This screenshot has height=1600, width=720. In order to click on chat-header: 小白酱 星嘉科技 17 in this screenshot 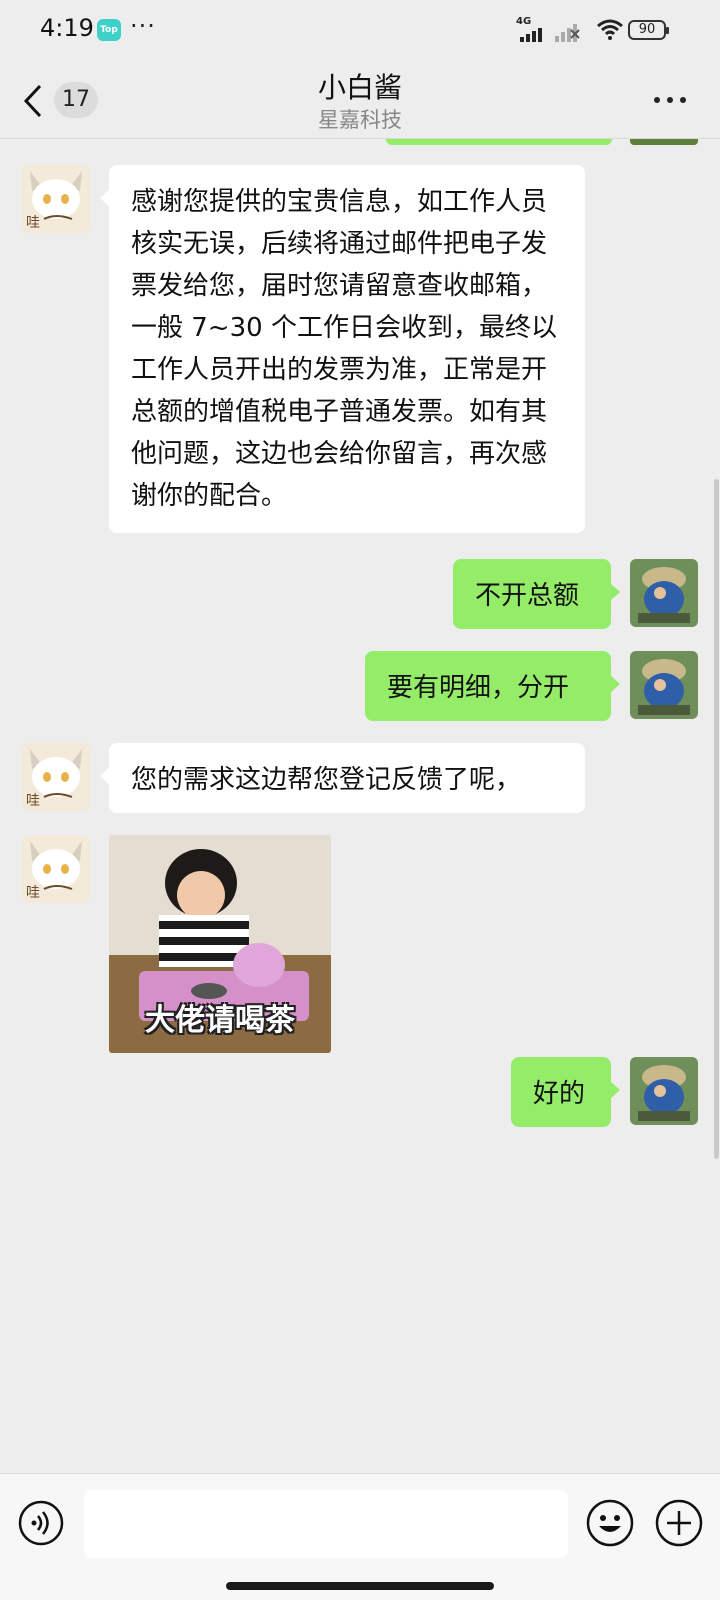, I will do `click(360, 100)`.